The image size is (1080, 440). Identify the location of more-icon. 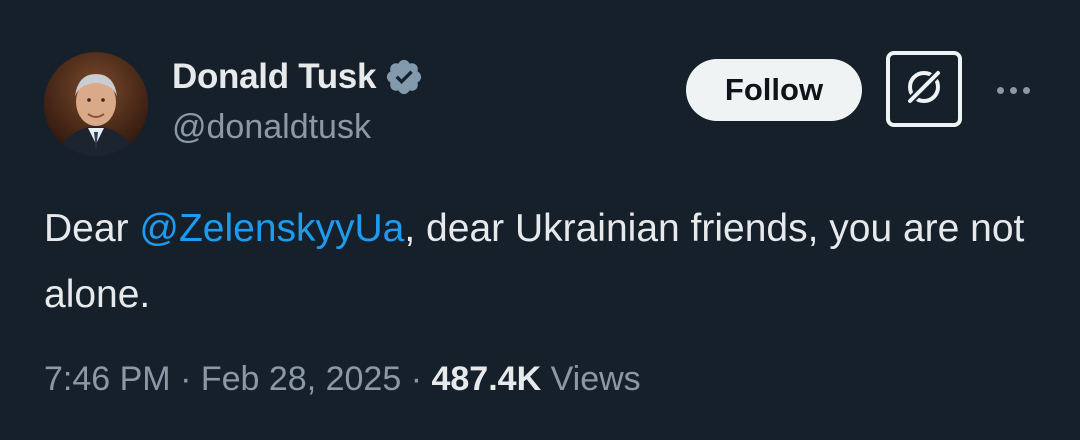
(1013, 90).